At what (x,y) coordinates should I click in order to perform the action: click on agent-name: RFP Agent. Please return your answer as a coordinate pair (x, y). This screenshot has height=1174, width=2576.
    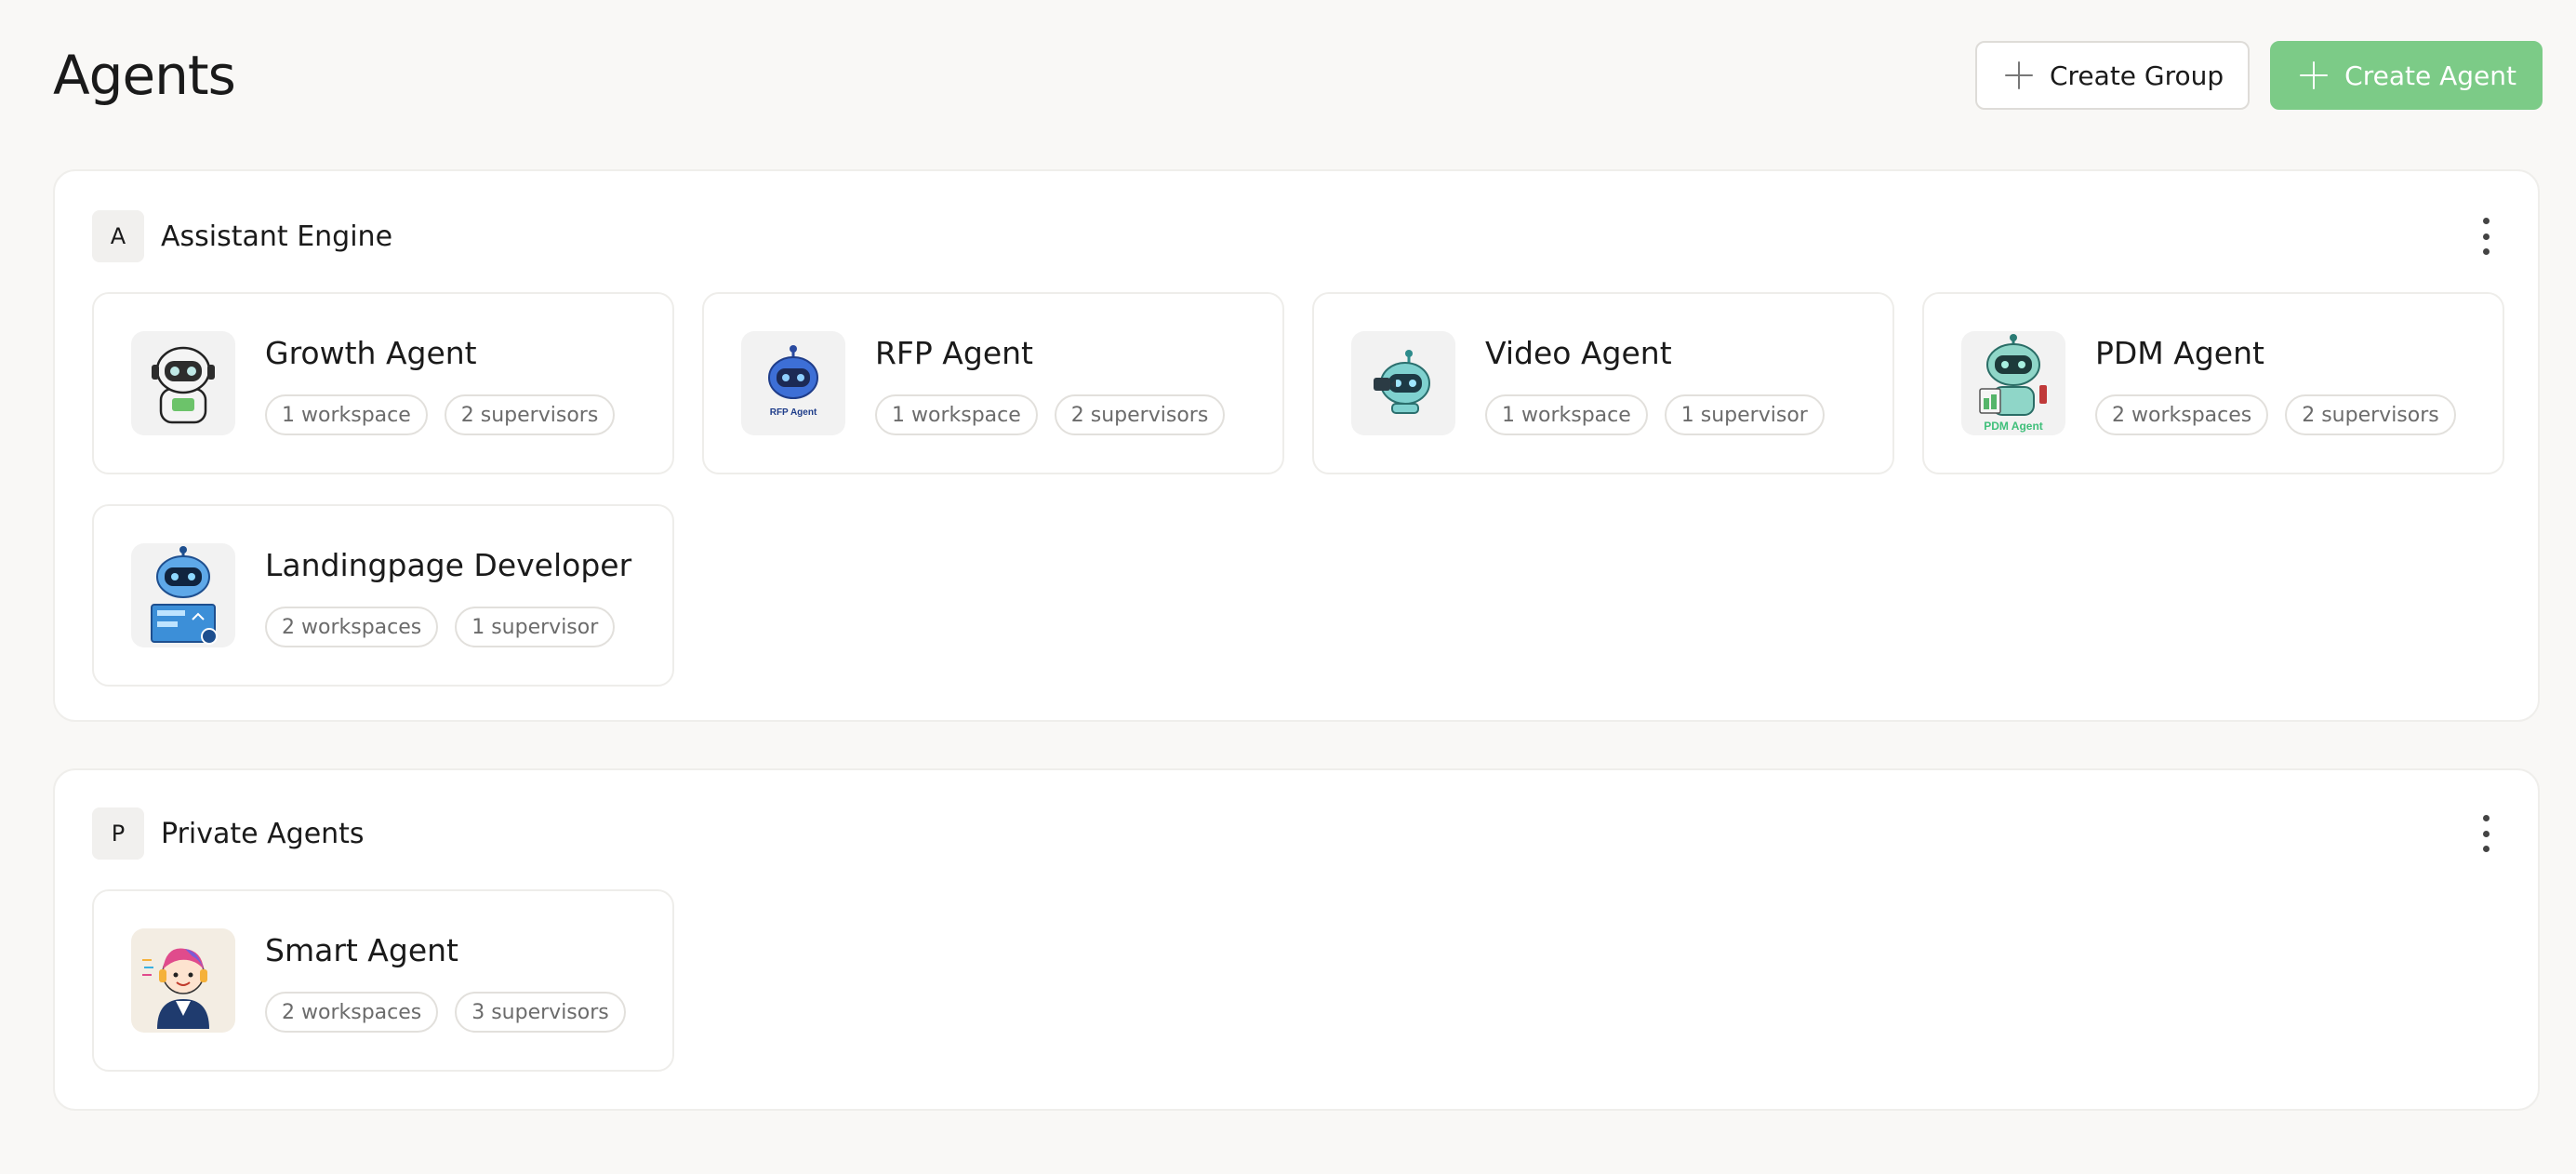
    Looking at the image, I should click on (954, 353).